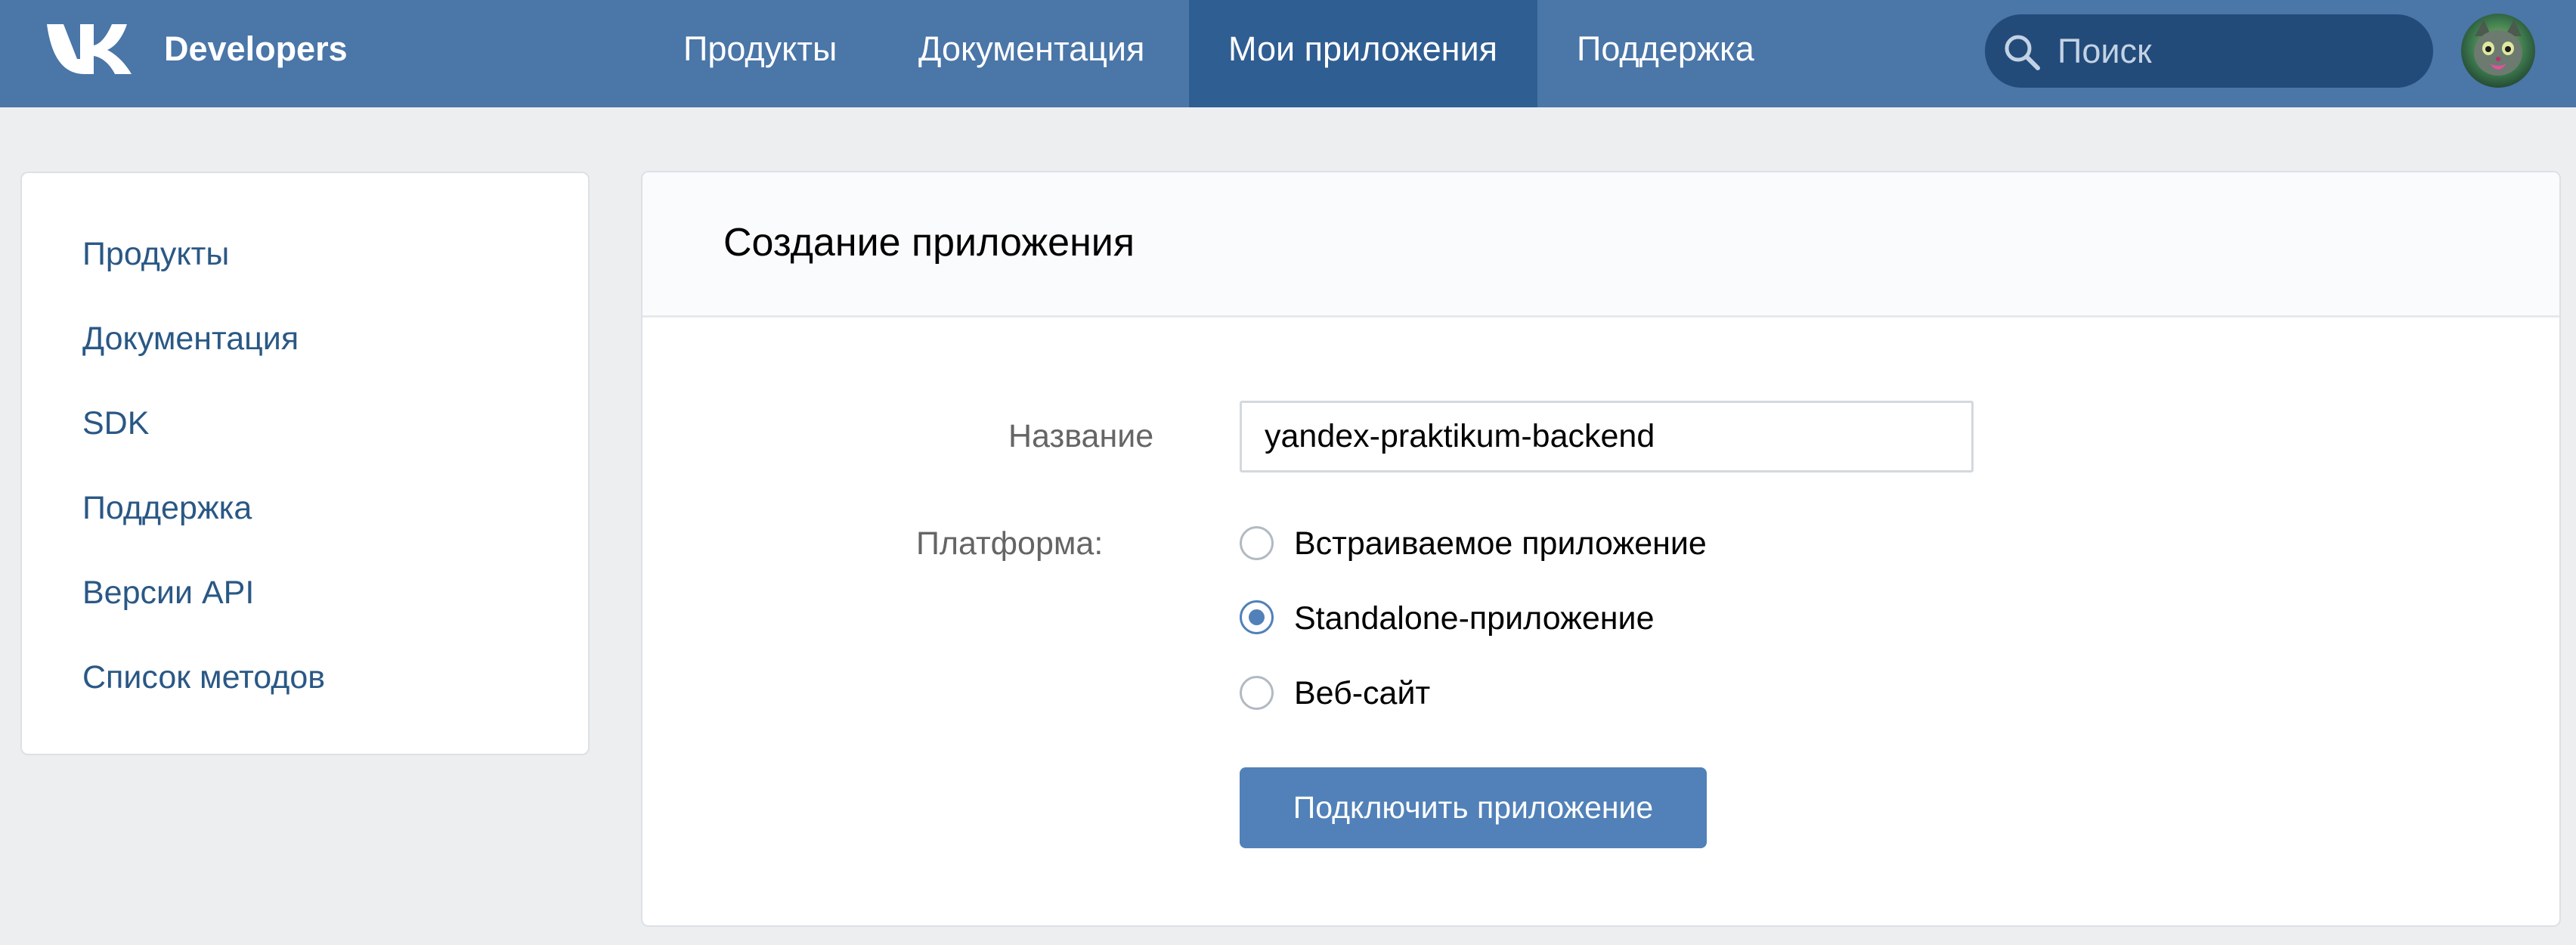  What do you see at coordinates (115, 424) in the screenshot?
I see `sidebar-item-sdk: SDK` at bounding box center [115, 424].